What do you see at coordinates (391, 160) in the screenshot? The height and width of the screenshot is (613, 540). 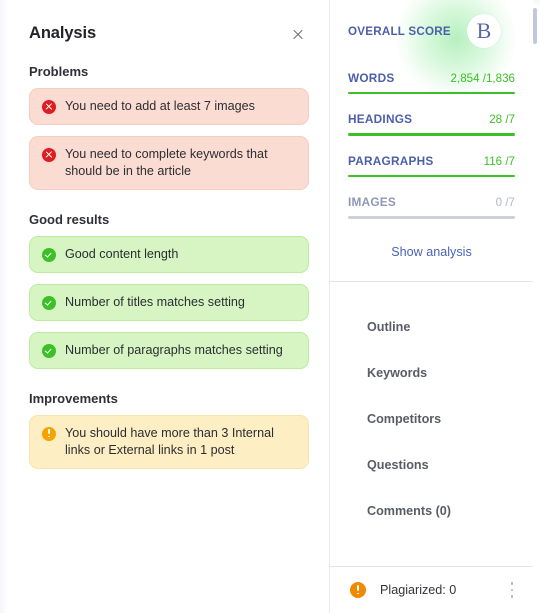 I see `metric-label: PARAGRAPHS` at bounding box center [391, 160].